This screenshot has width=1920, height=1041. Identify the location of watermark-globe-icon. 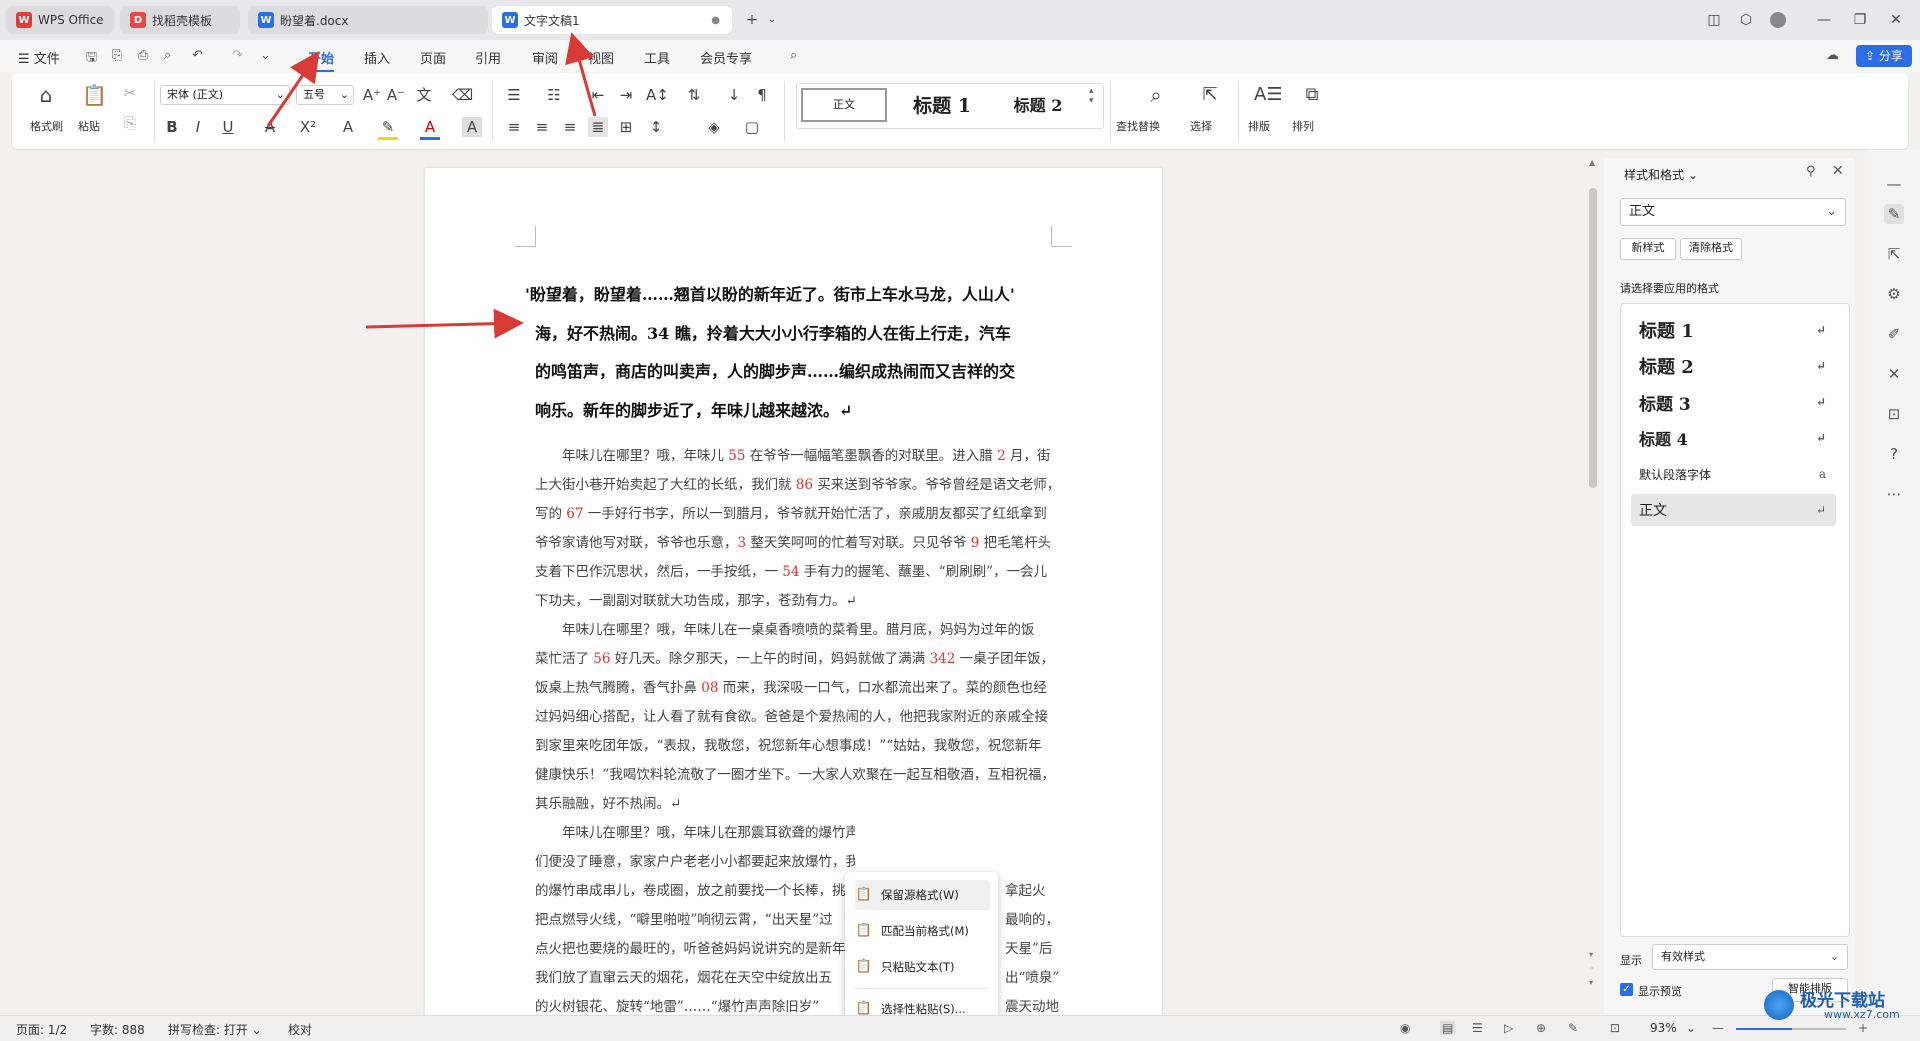
(1779, 1005).